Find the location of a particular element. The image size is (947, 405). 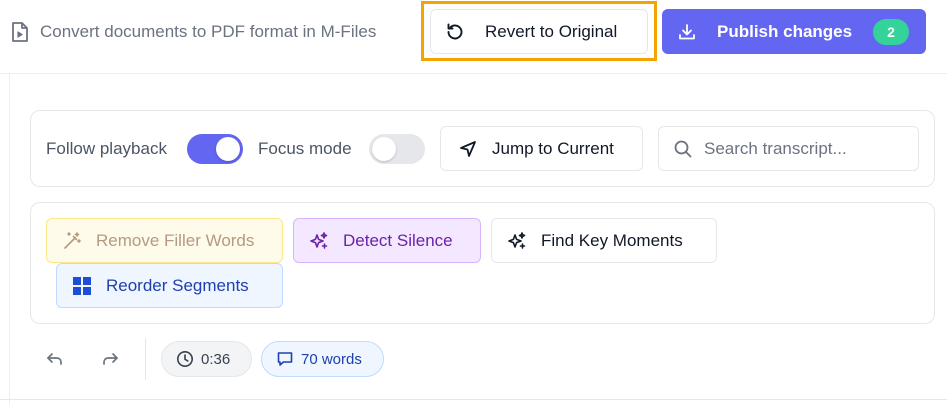

duration-value: 0:36 is located at coordinates (216, 359).